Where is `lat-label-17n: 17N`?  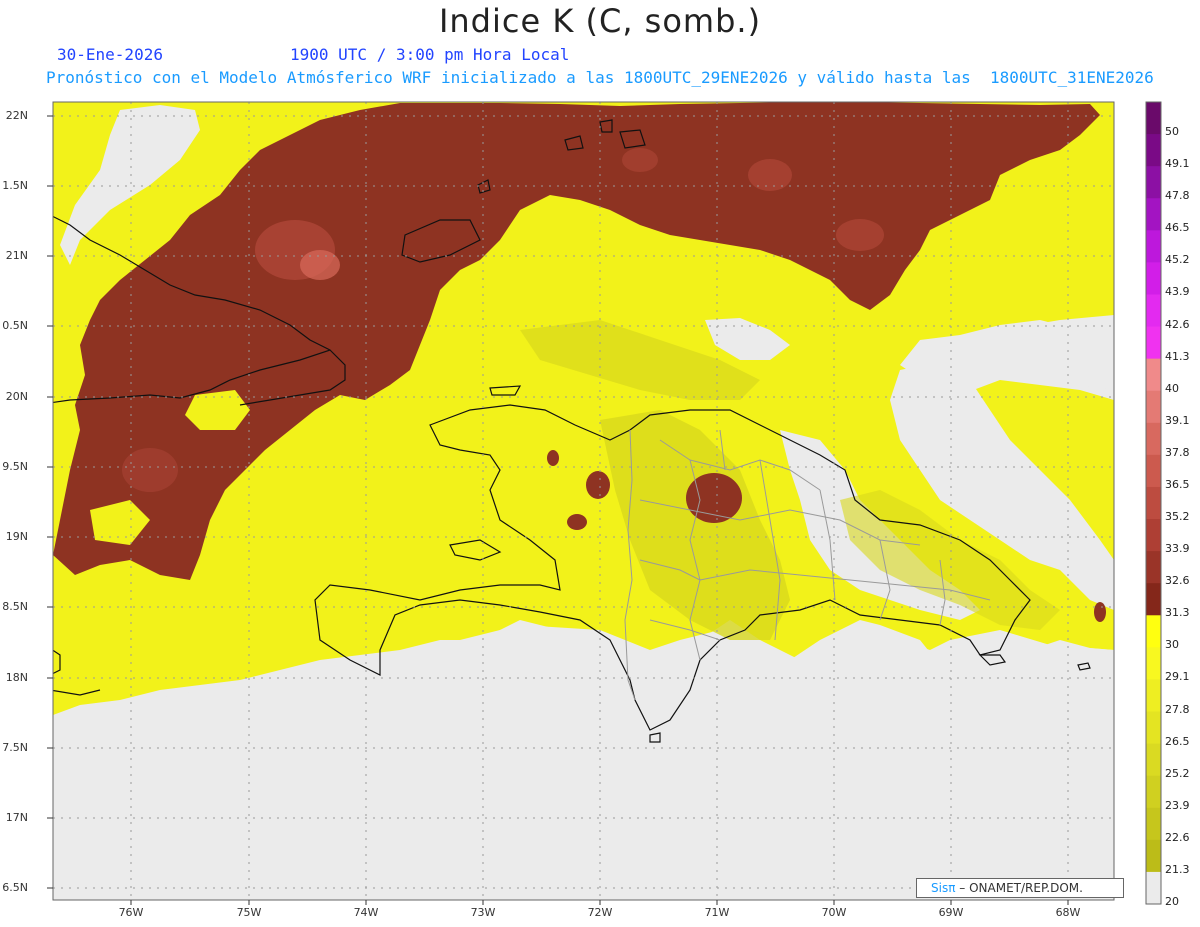
lat-label-17n: 17N is located at coordinates (16, 817).